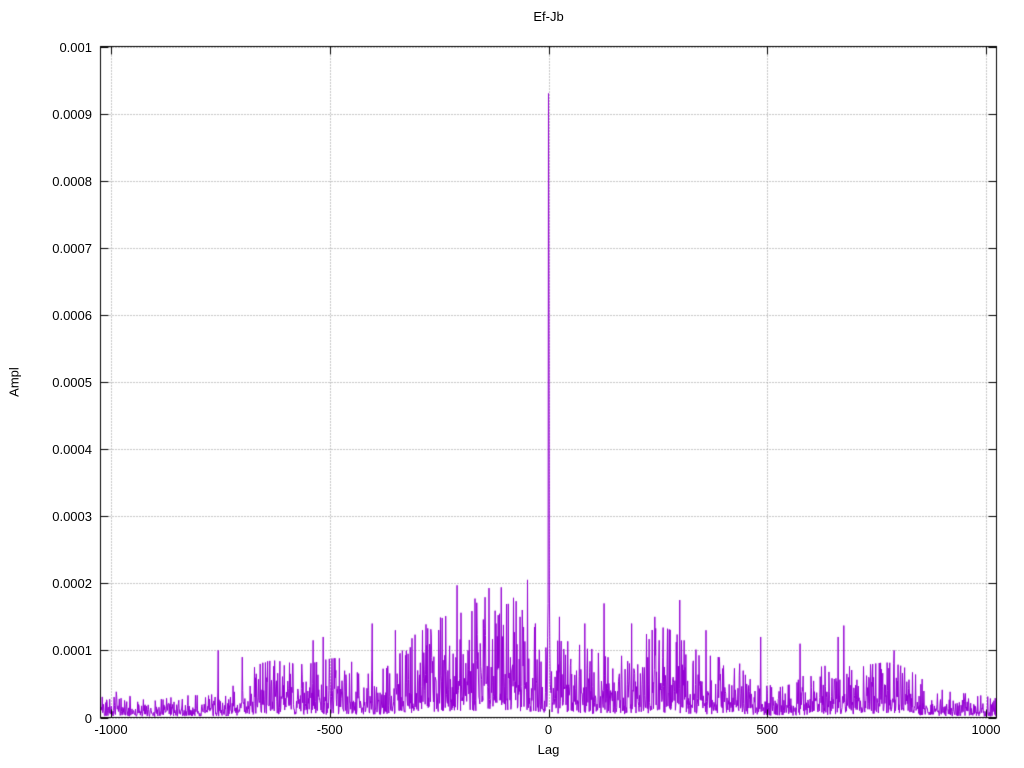 This screenshot has width=1024, height=768. What do you see at coordinates (72, 248) in the screenshot?
I see `y-tick-label: 0.0007` at bounding box center [72, 248].